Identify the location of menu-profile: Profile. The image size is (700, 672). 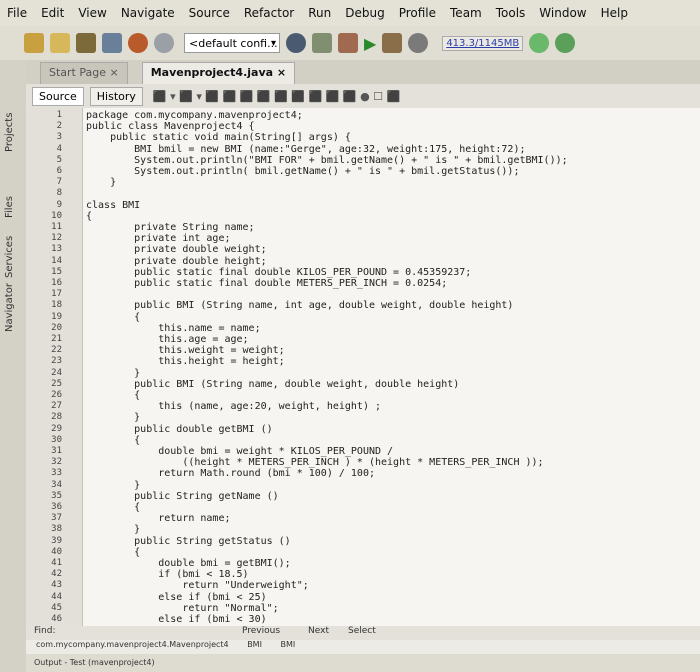
(417, 13).